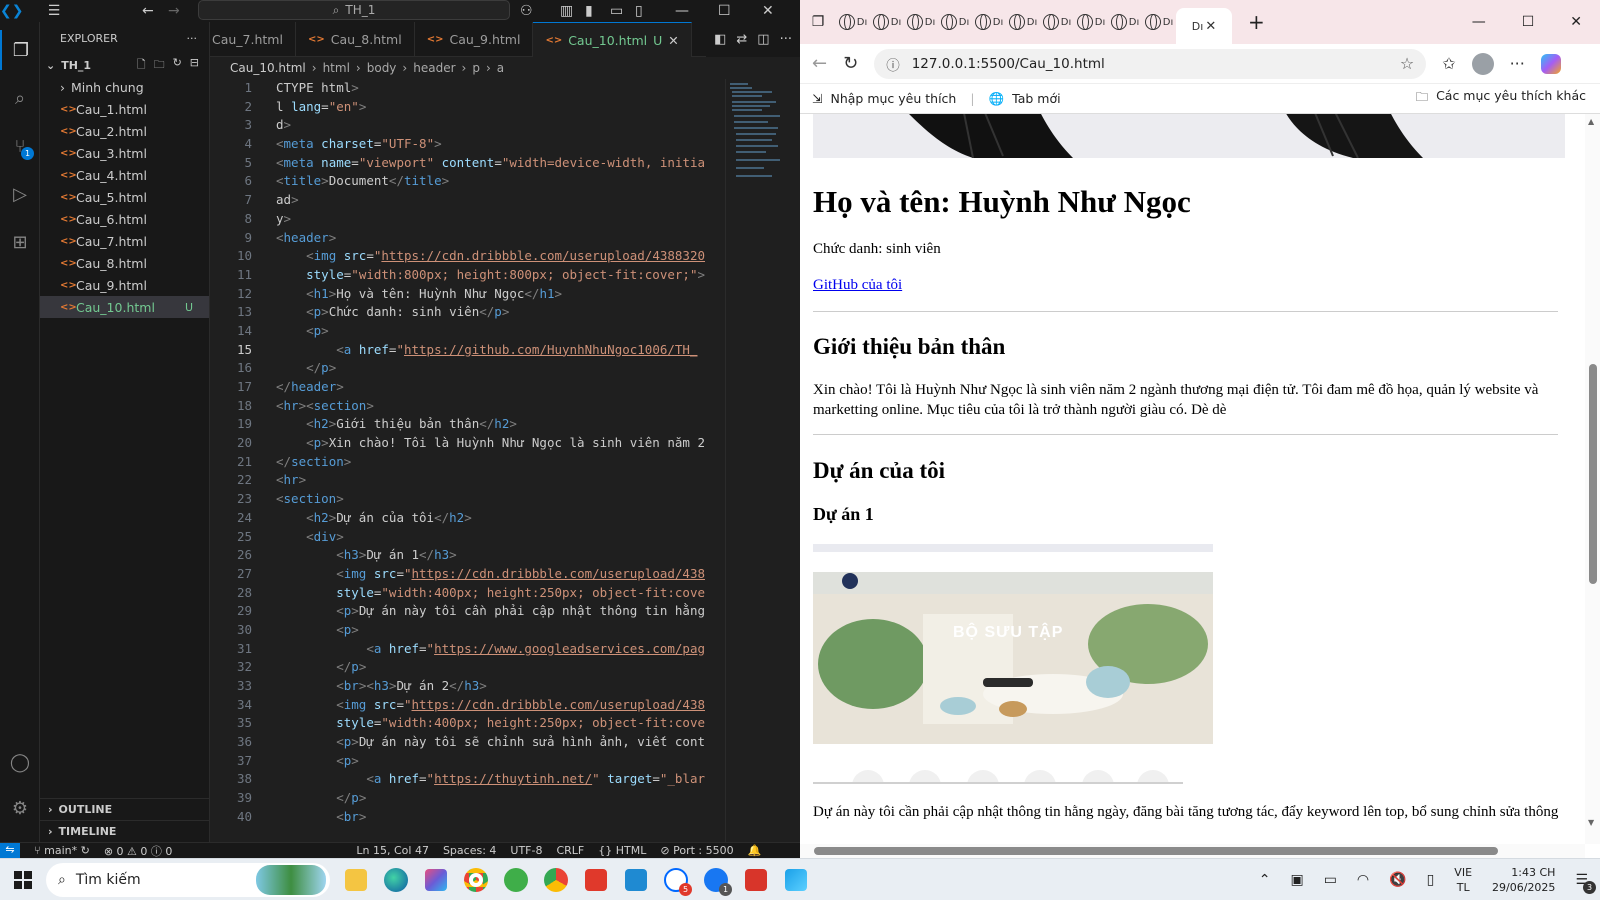 The image size is (1600, 900). I want to click on edge-app, so click(396, 880).